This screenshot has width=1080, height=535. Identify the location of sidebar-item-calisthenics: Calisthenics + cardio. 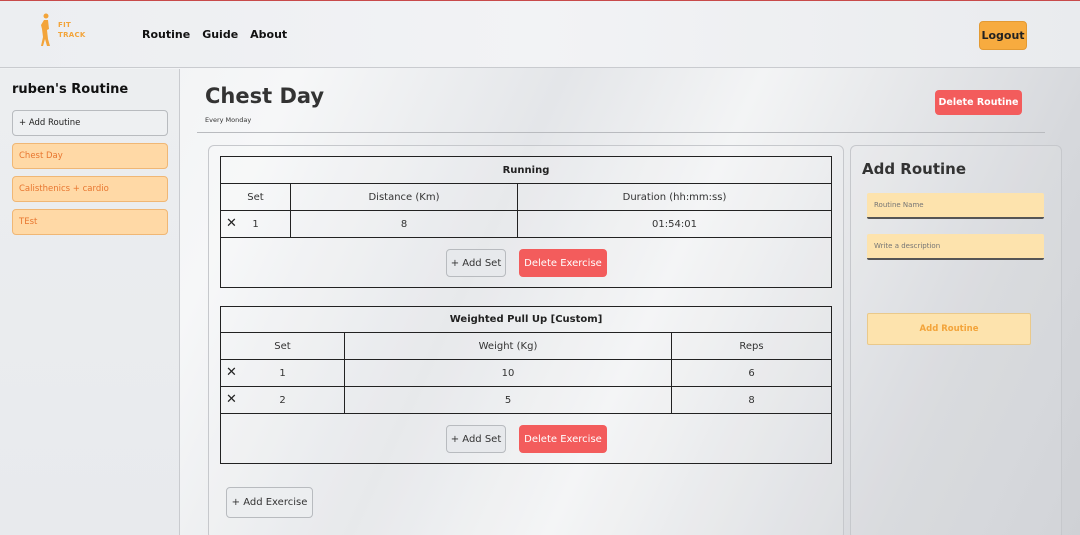
(90, 189).